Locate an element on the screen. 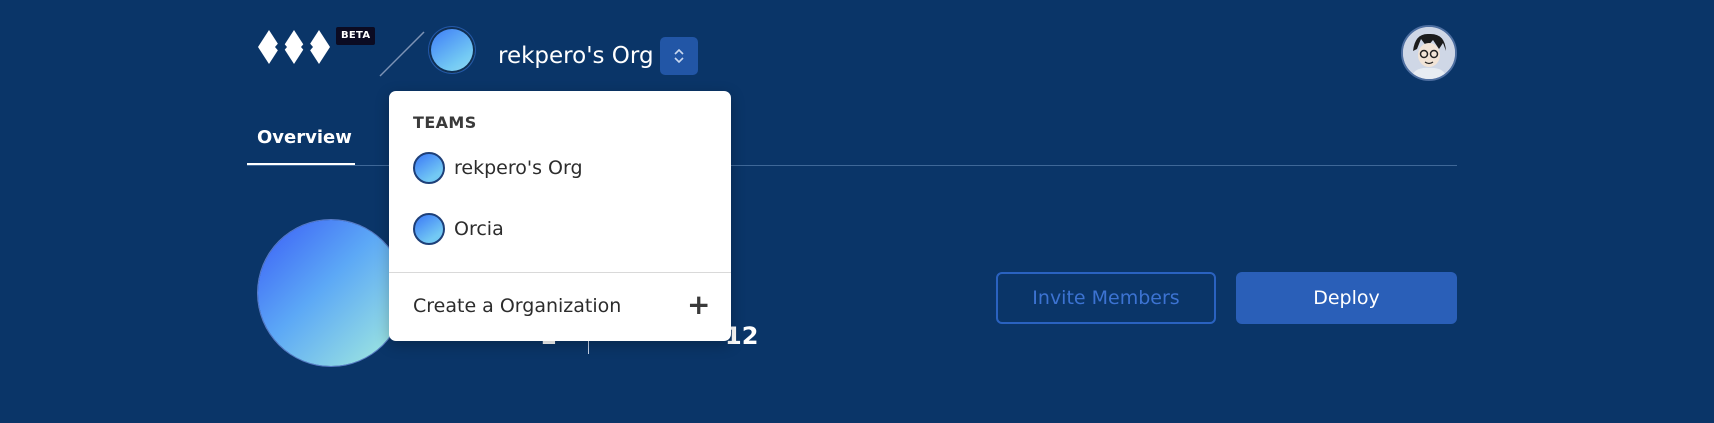 The width and height of the screenshot is (1714, 423). logo-icon is located at coordinates (294, 47).